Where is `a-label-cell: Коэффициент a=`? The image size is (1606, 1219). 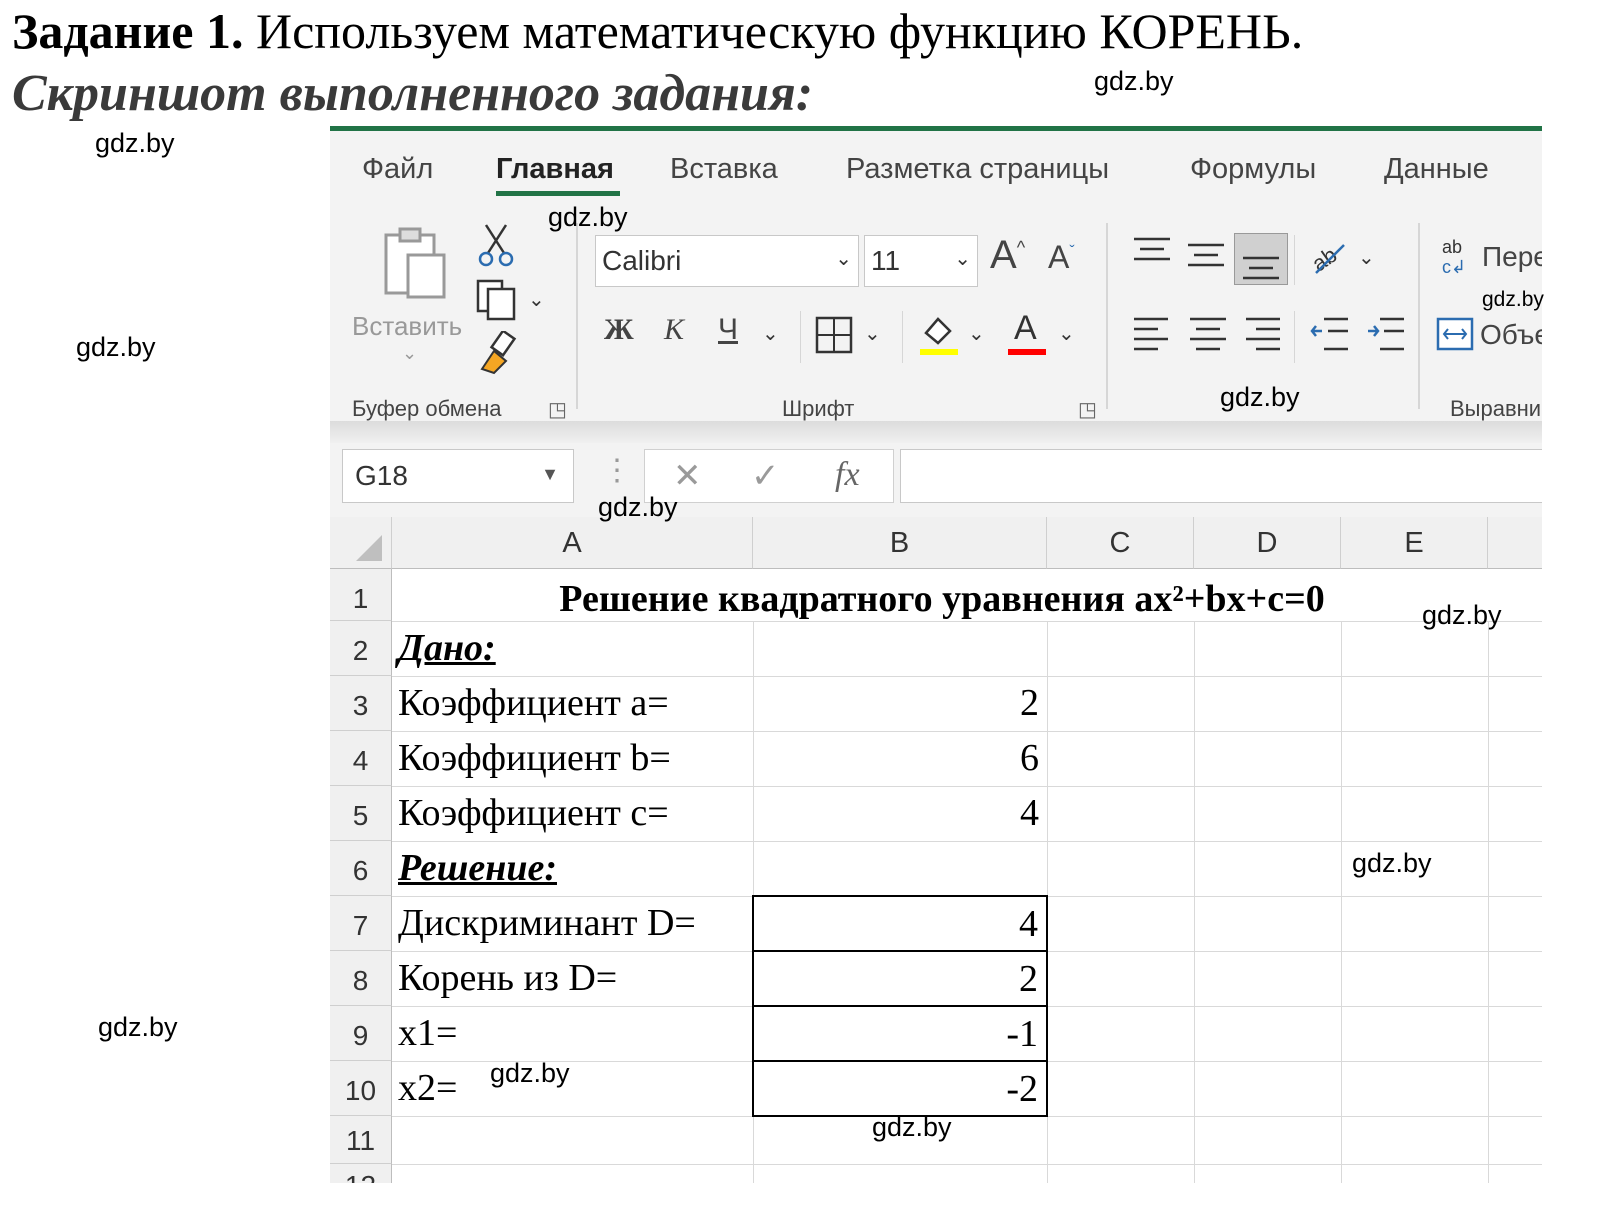 a-label-cell: Коэффициент a= is located at coordinates (533, 703).